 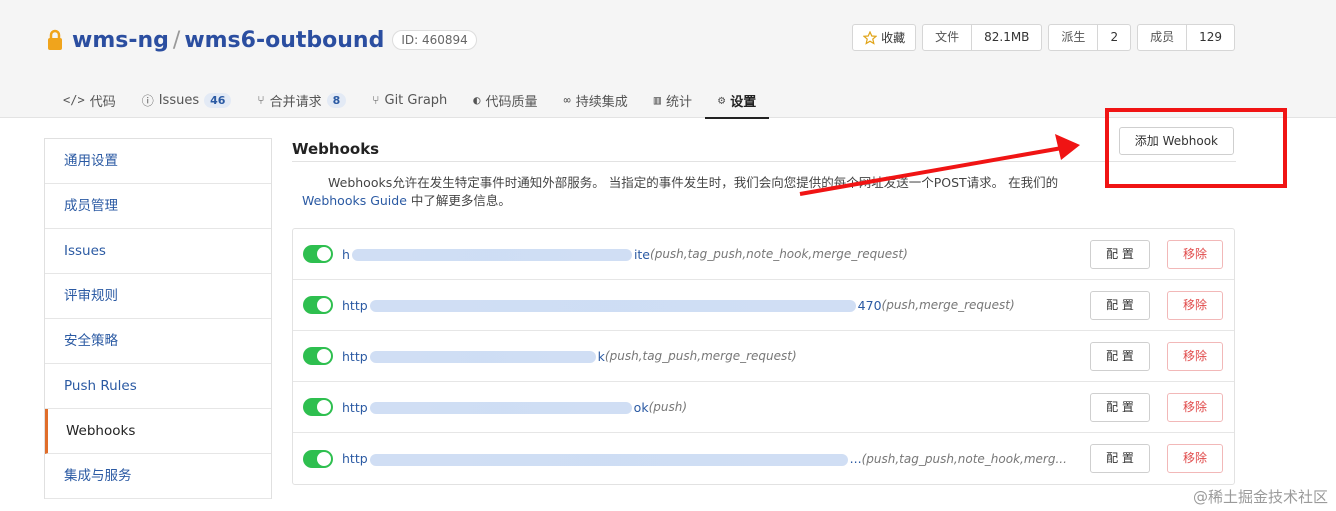 I want to click on tab-statistics: ▥ 统计, so click(x=673, y=100).